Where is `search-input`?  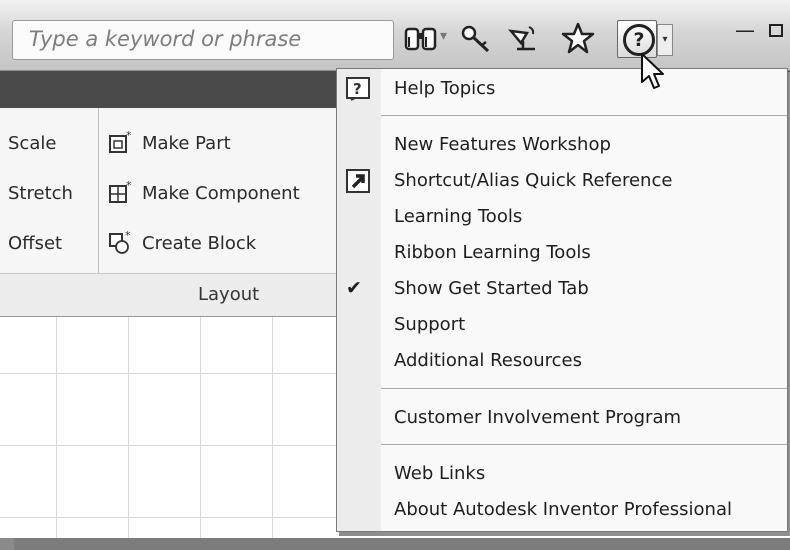
search-input is located at coordinates (201, 39).